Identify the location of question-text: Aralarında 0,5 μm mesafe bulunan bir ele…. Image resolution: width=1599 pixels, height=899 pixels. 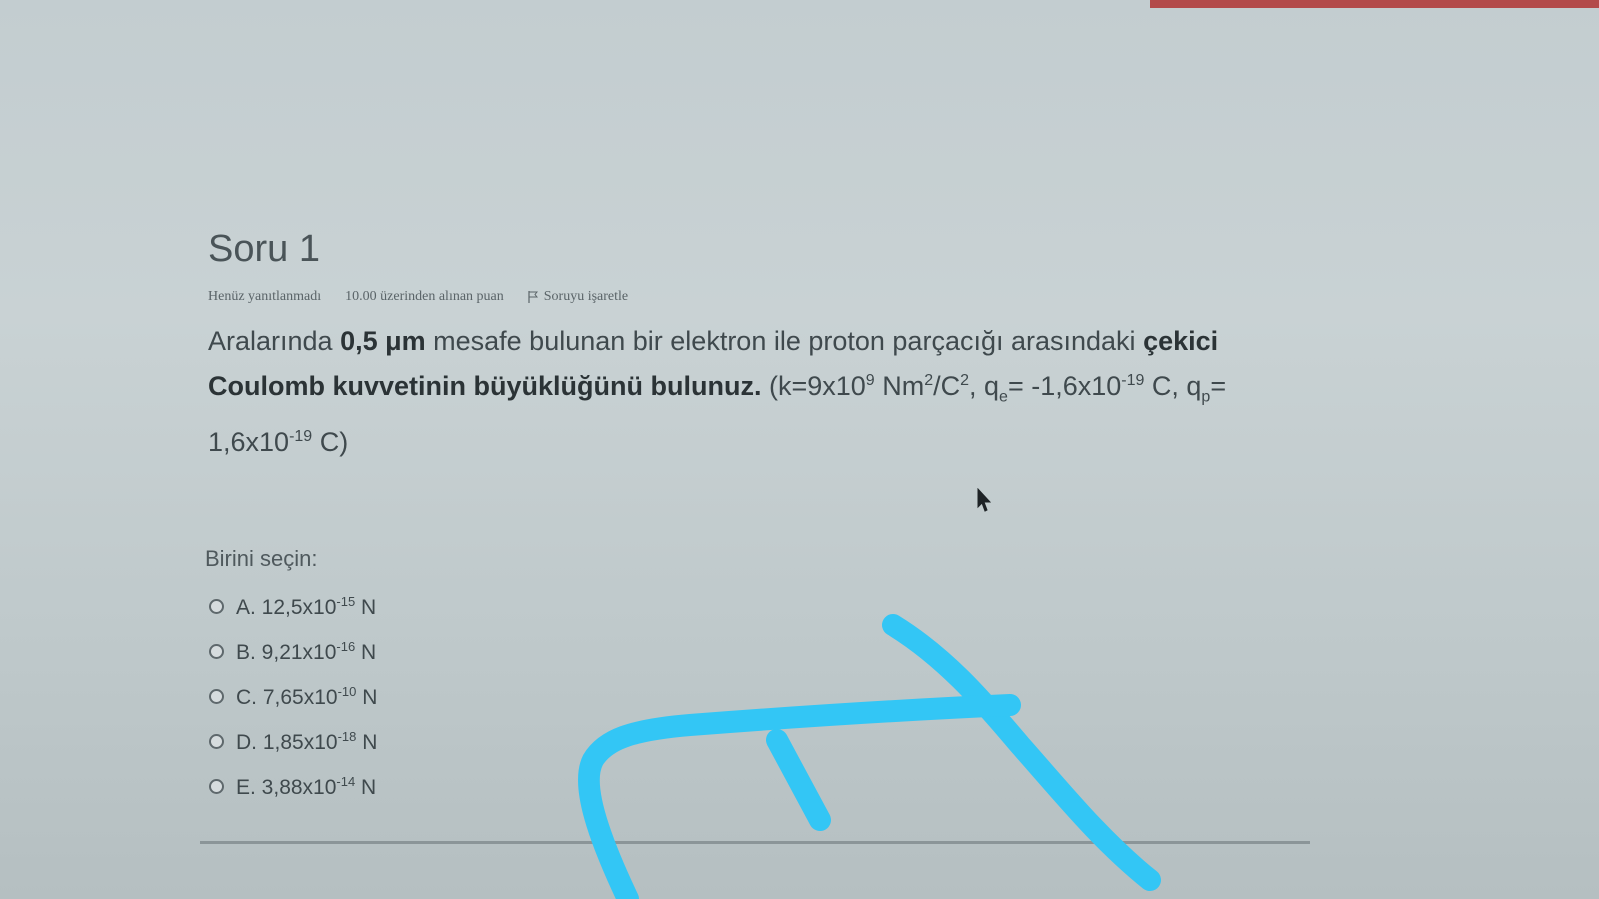
(717, 392).